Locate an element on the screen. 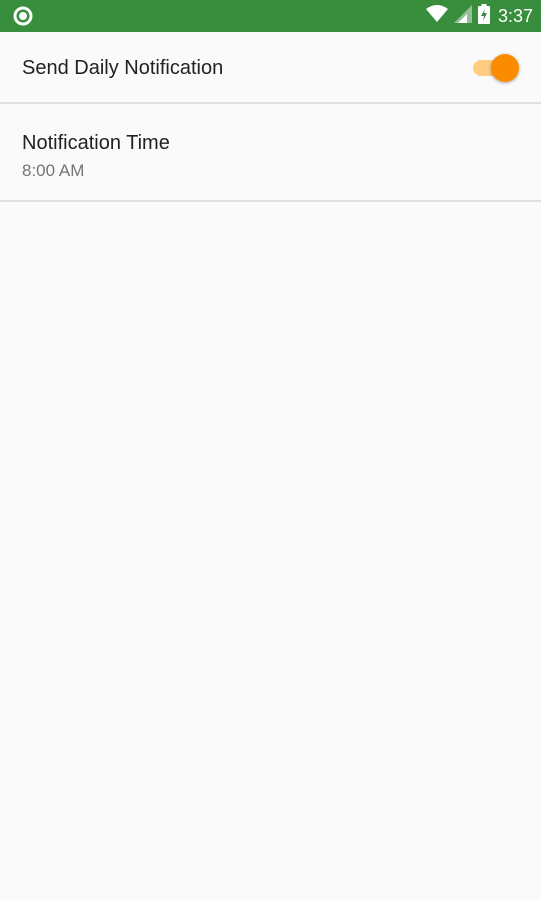 This screenshot has height=900, width=541. notification-time-title: Notification Time is located at coordinates (96, 143).